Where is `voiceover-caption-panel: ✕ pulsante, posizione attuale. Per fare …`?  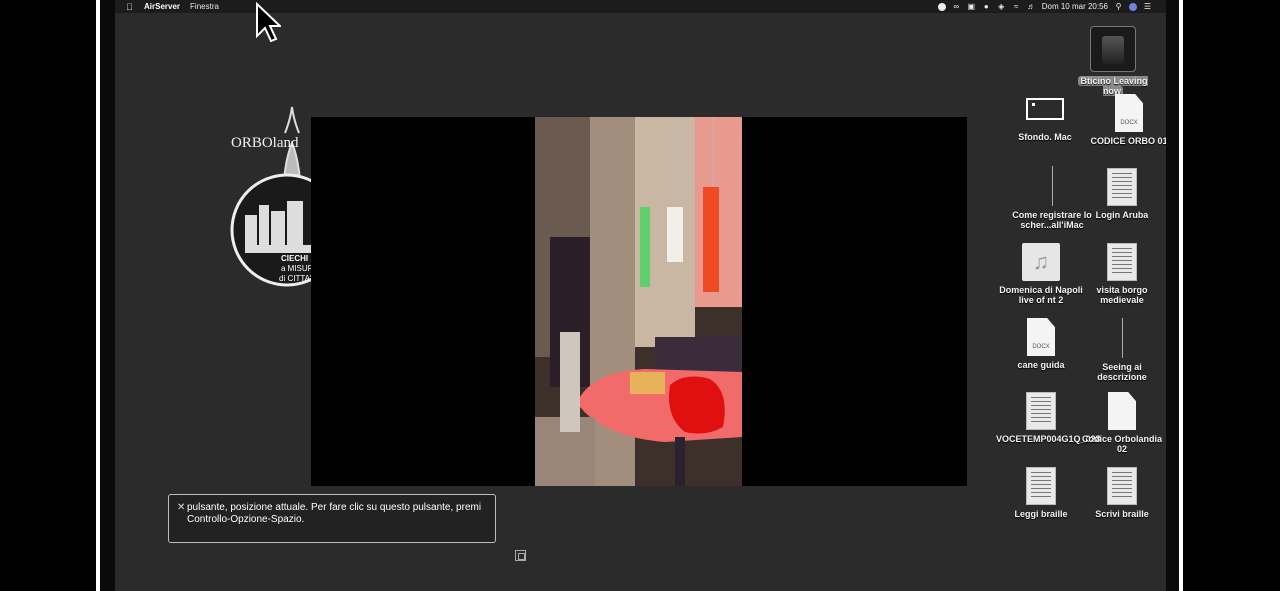 voiceover-caption-panel: ✕ pulsante, posizione attuale. Per fare … is located at coordinates (332, 518).